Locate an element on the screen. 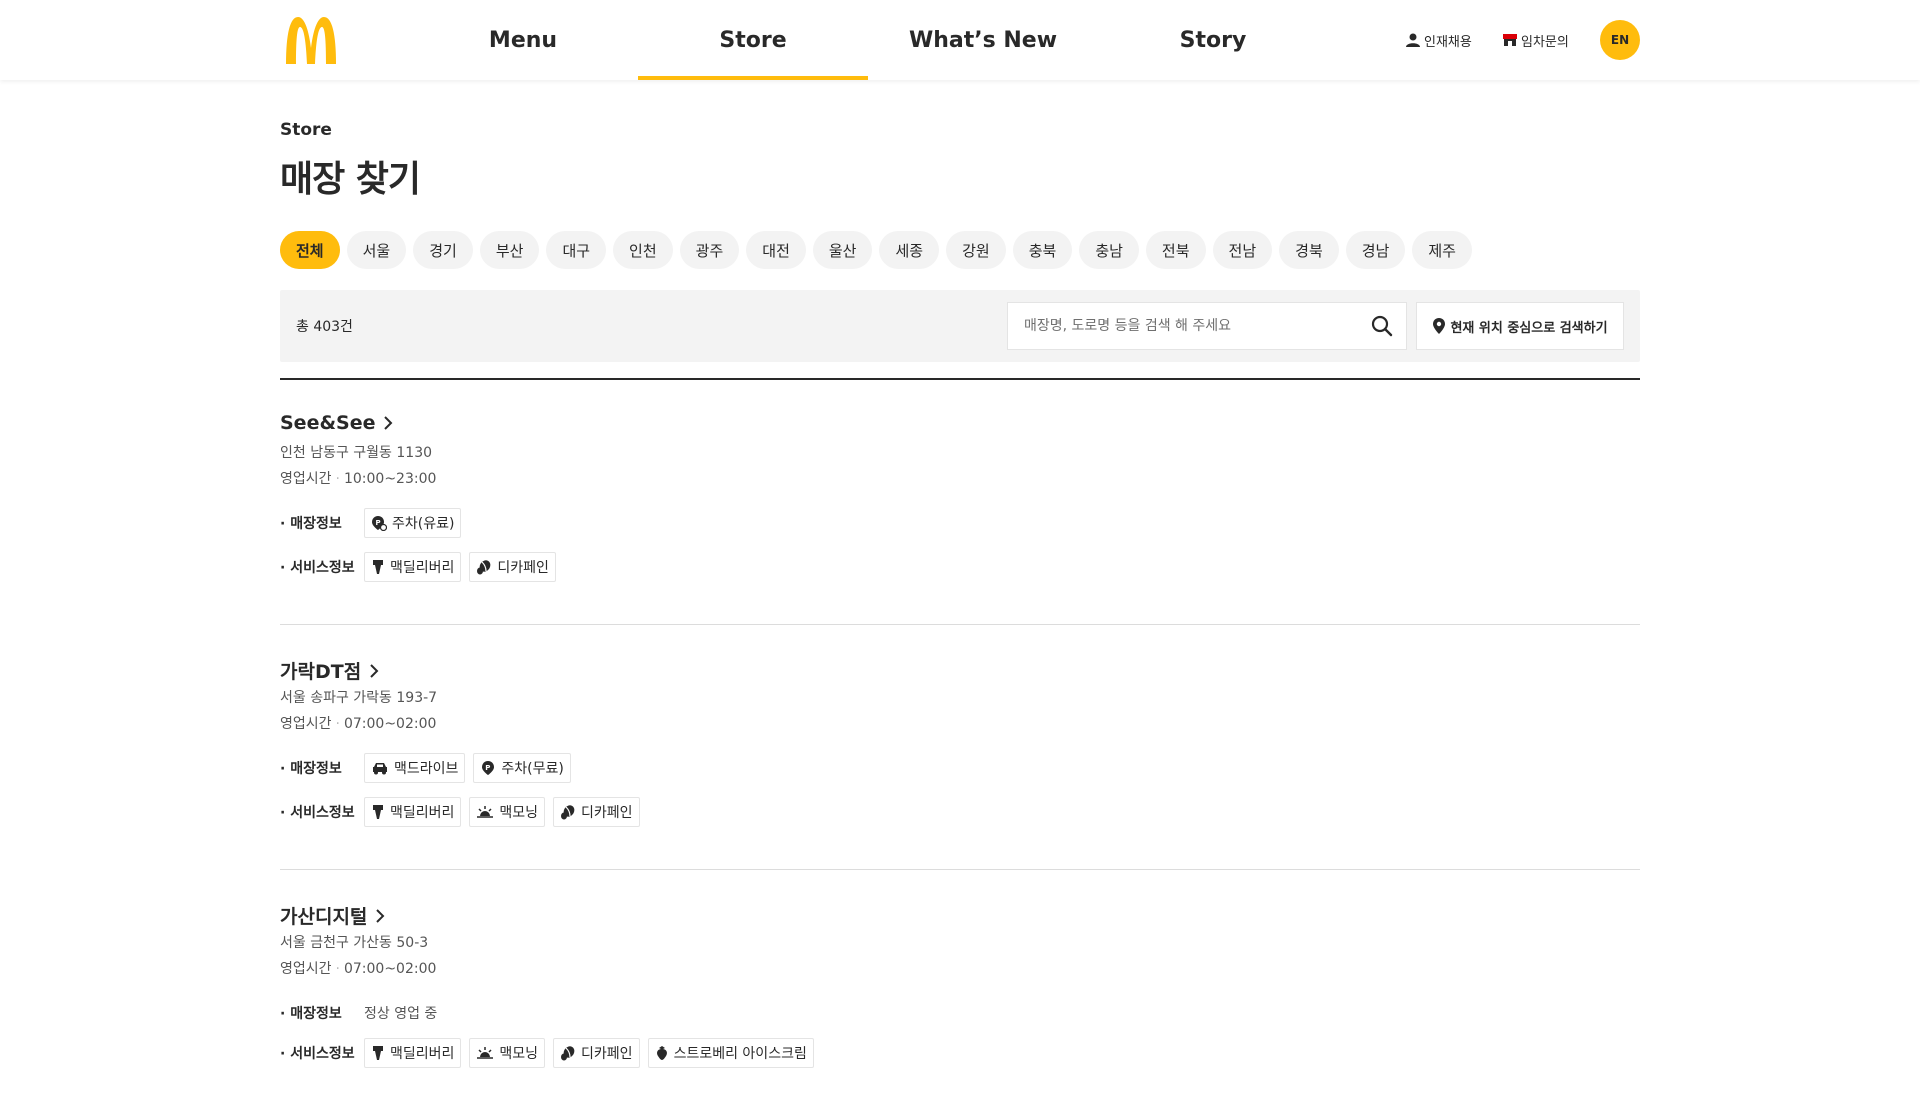 Image resolution: width=1920 pixels, height=1115 pixels. service-tag-label: 스트로베리 아이스크림 is located at coordinates (740, 1054).